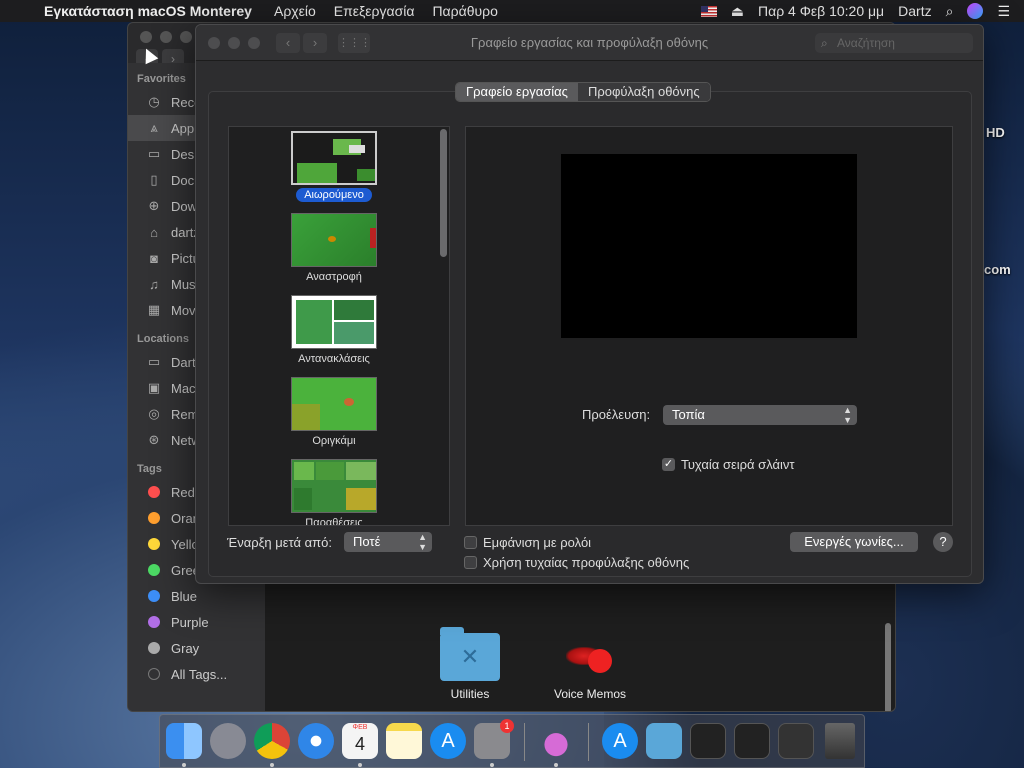 This screenshot has width=1024, height=768. I want to click on source-value: Τοπία, so click(688, 414).